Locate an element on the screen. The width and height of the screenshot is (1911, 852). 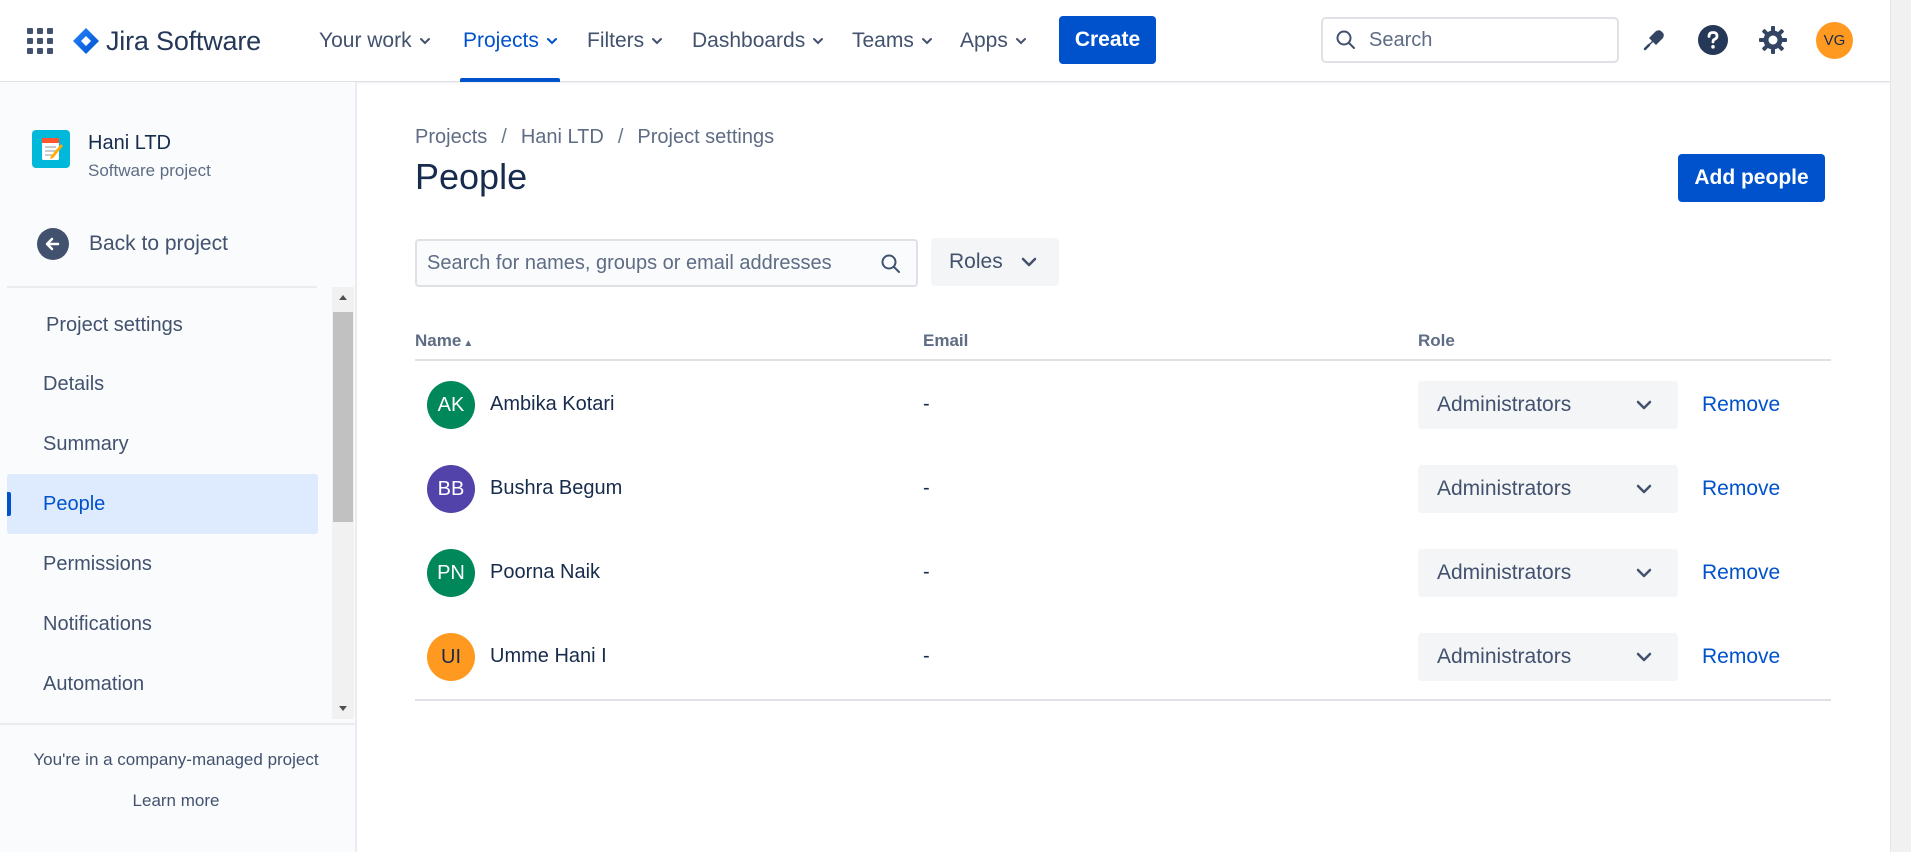
back-to-project-link: Back to project is located at coordinates (132, 244).